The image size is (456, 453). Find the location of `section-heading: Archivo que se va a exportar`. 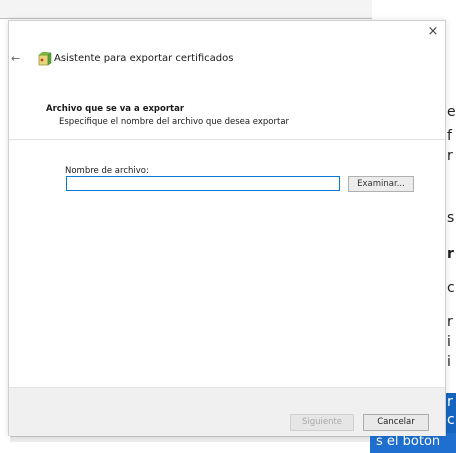

section-heading: Archivo que se va a exportar is located at coordinates (115, 109).